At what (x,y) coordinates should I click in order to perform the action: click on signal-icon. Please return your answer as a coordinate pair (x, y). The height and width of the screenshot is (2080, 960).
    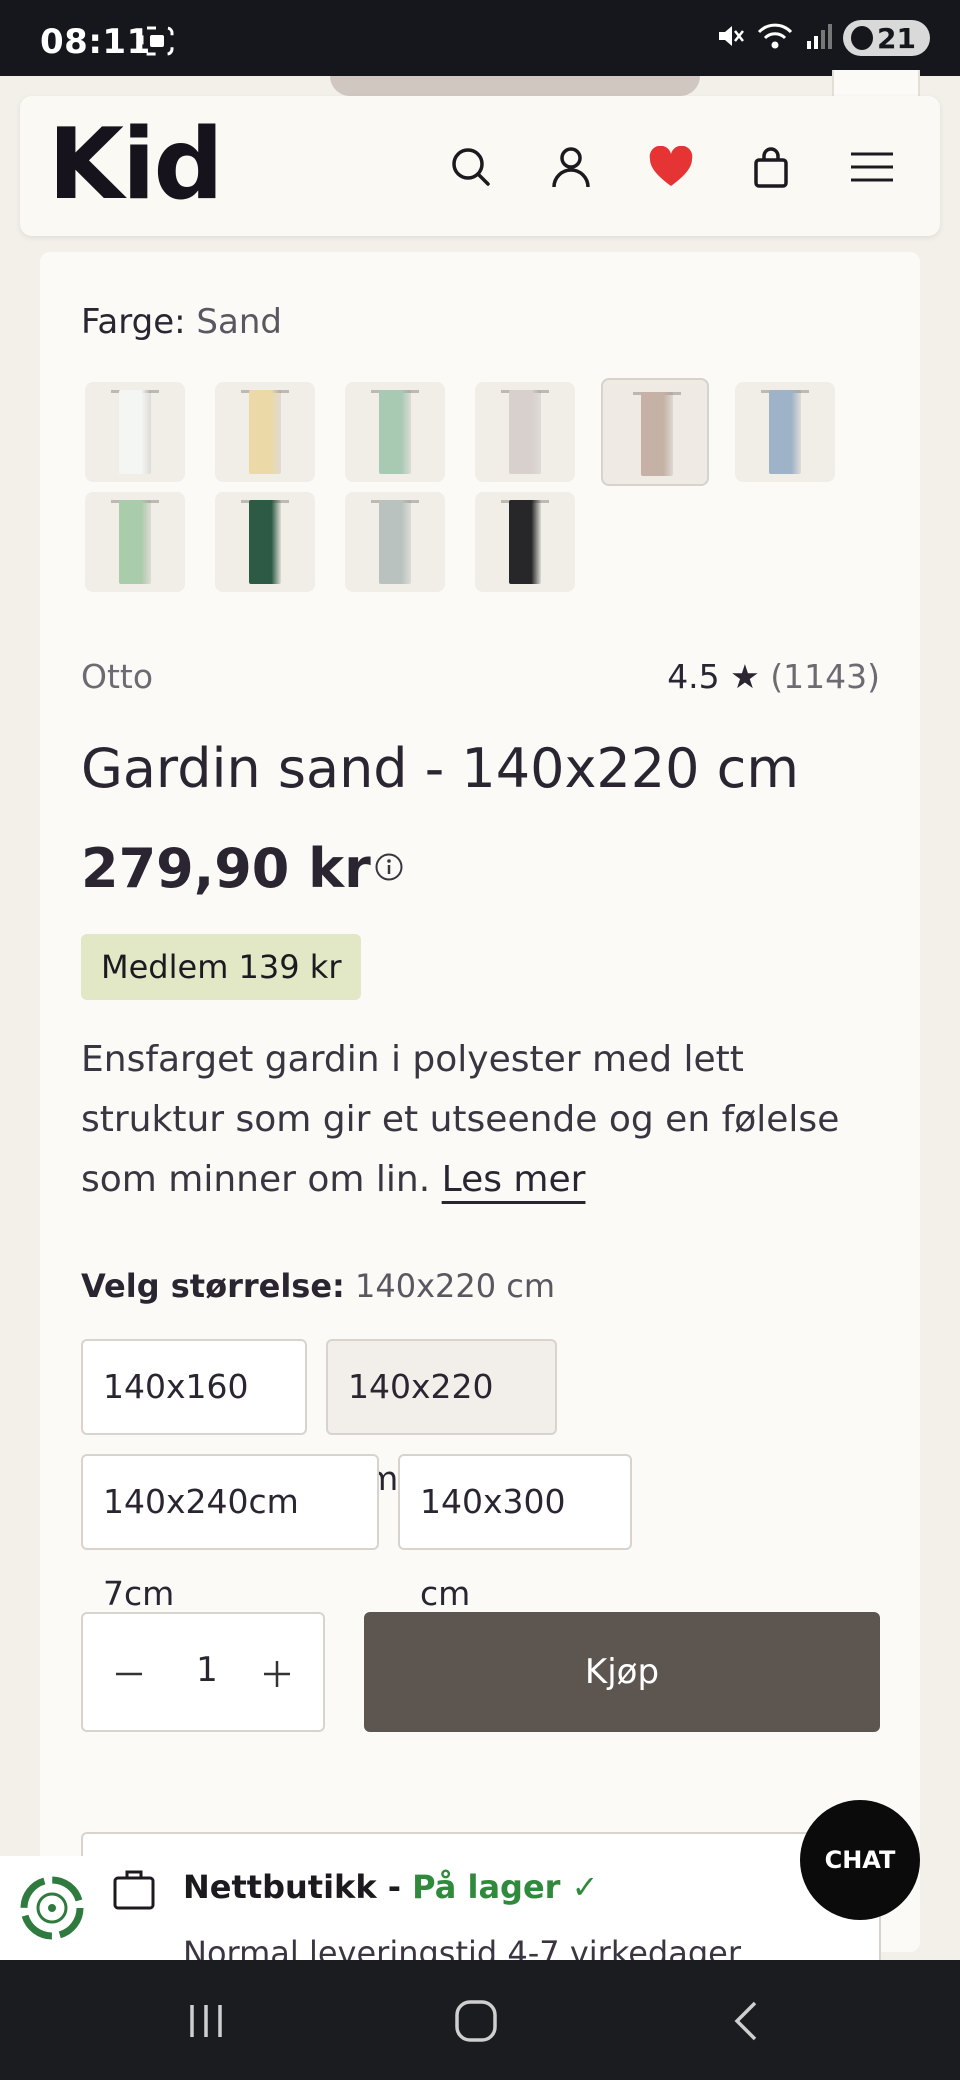
    Looking at the image, I should click on (819, 38).